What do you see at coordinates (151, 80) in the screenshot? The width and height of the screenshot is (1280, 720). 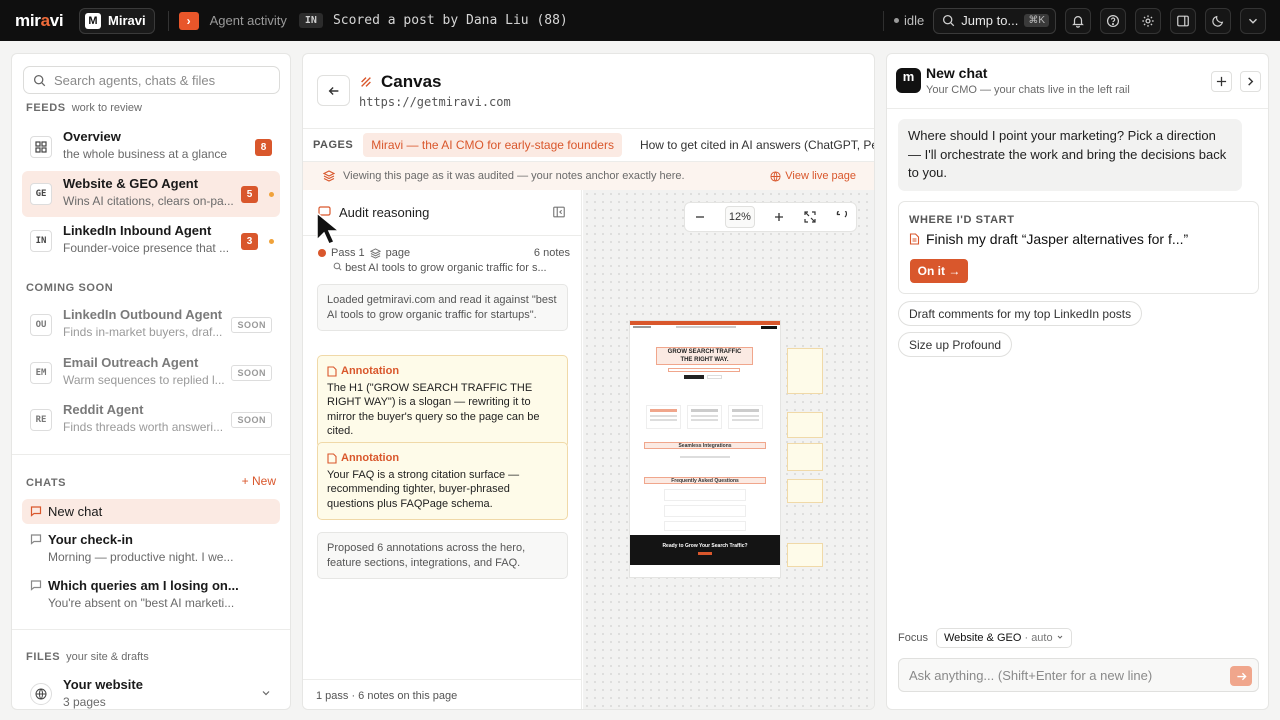 I see `sidebar-search-input: Search agents, chats & files` at bounding box center [151, 80].